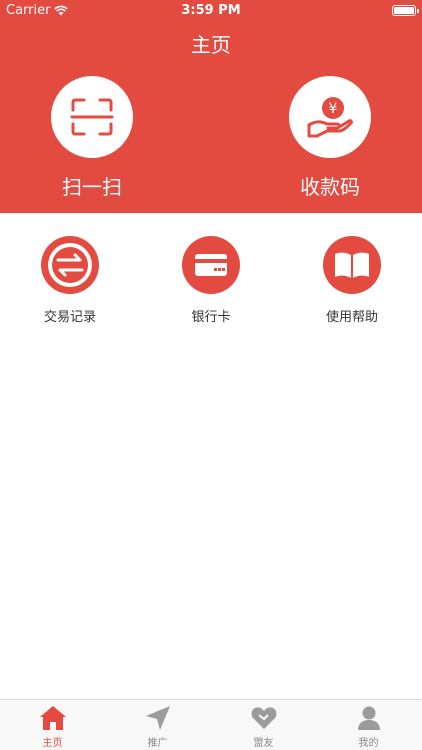 This screenshot has height=750, width=422. I want to click on tab-bar: 主页 推广 盟友 我的, so click(211, 724).